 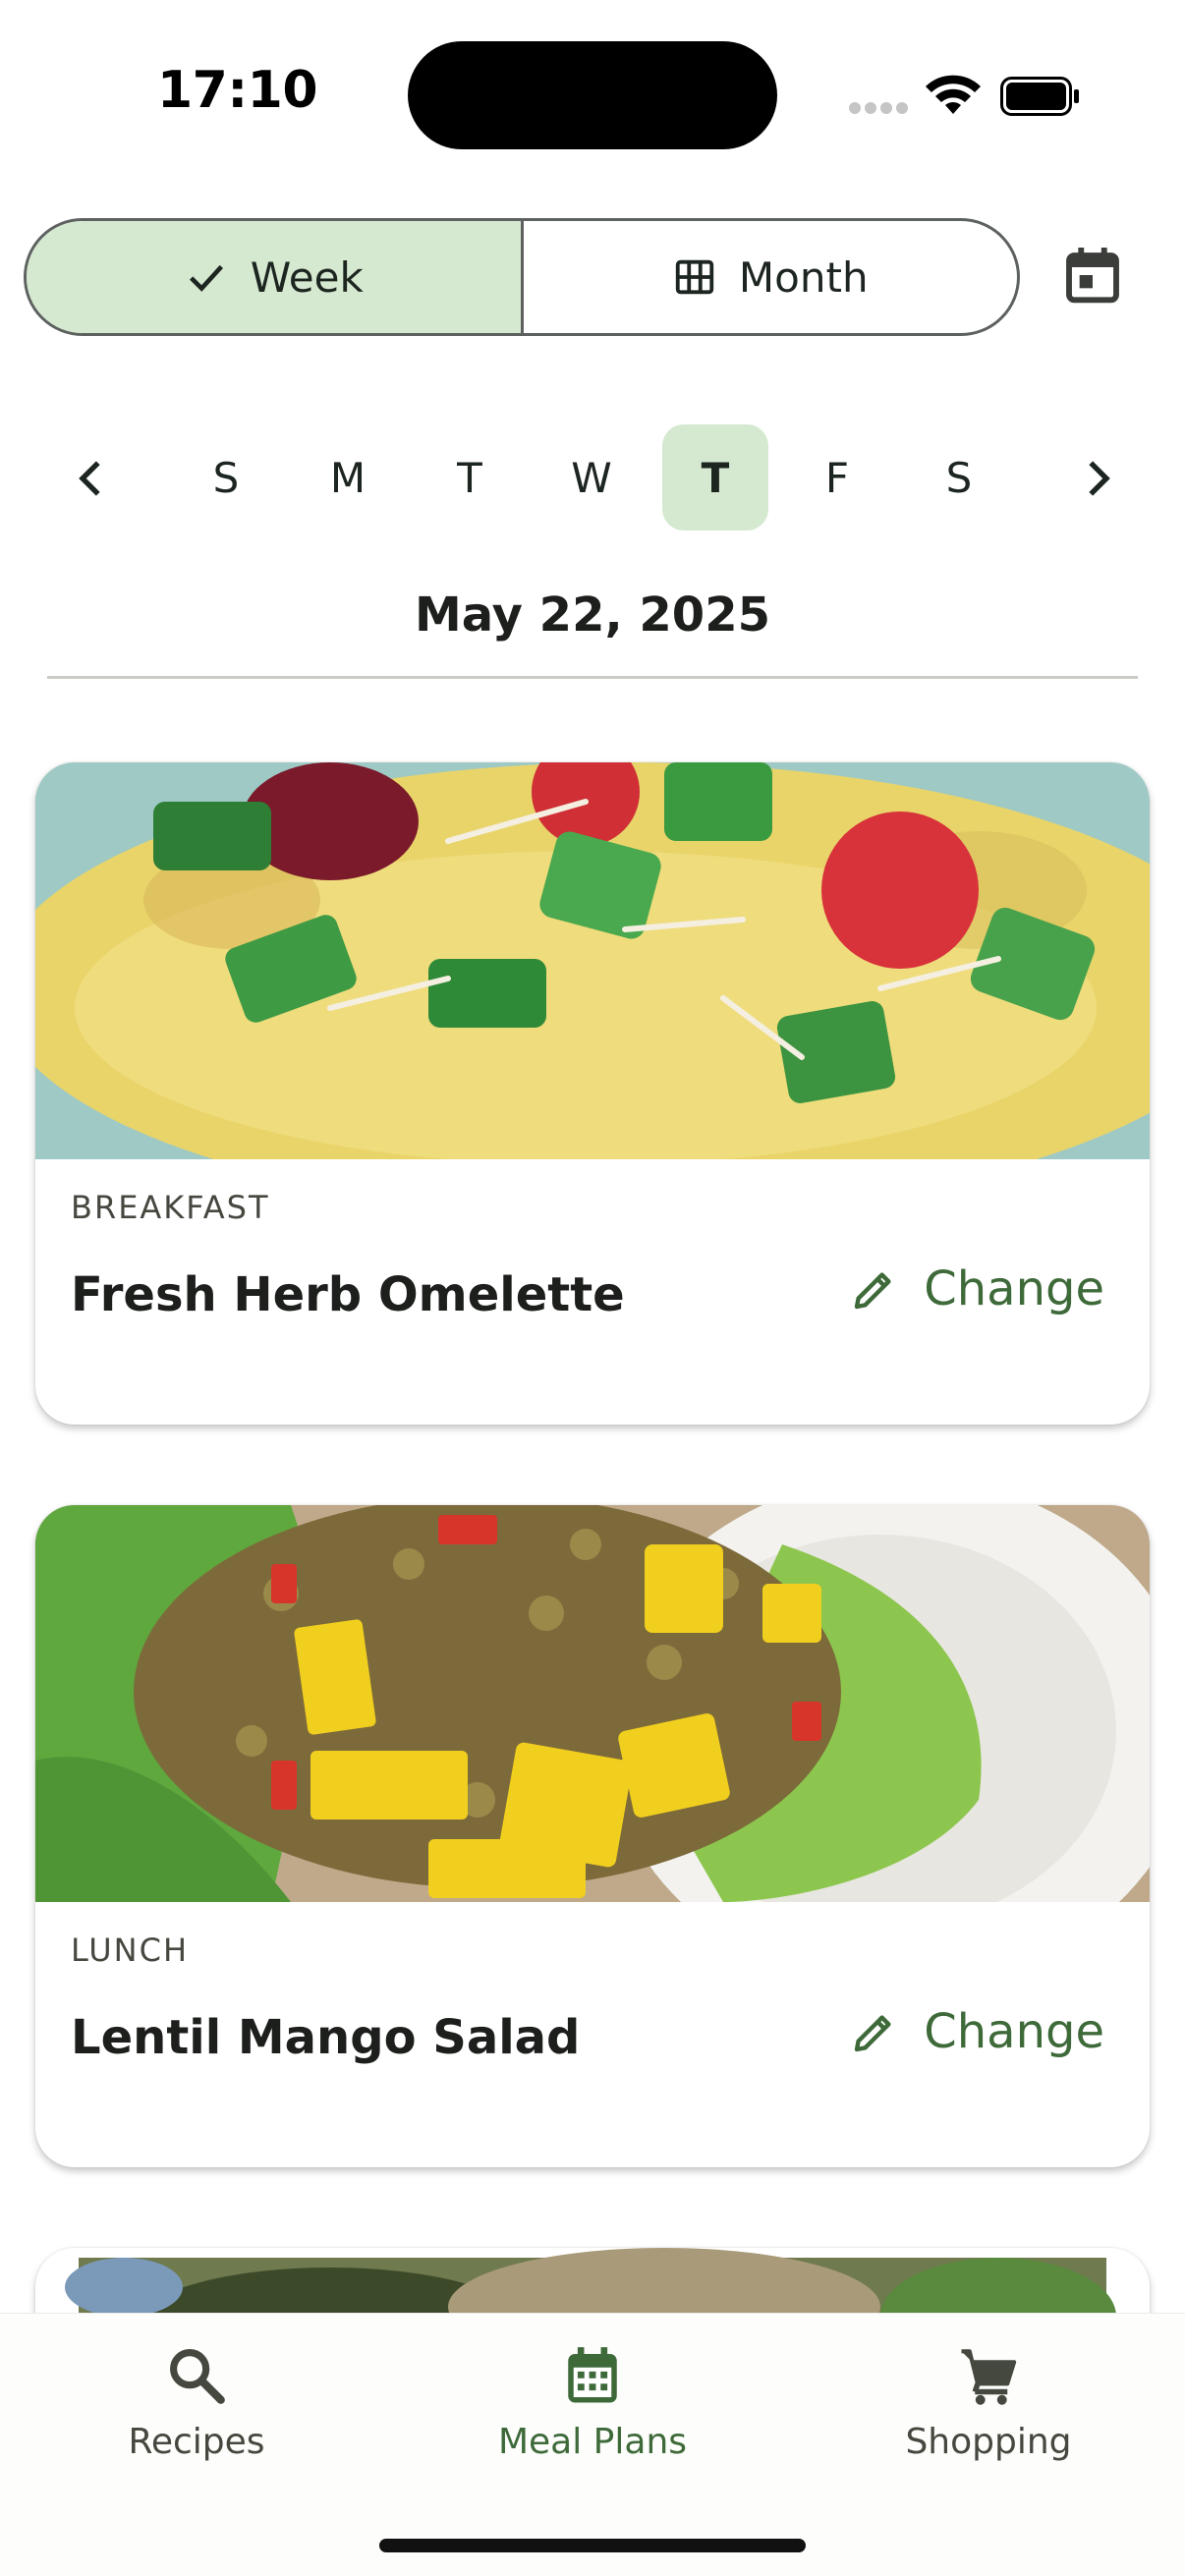 I want to click on week-toggle-label: Week, so click(x=307, y=277).